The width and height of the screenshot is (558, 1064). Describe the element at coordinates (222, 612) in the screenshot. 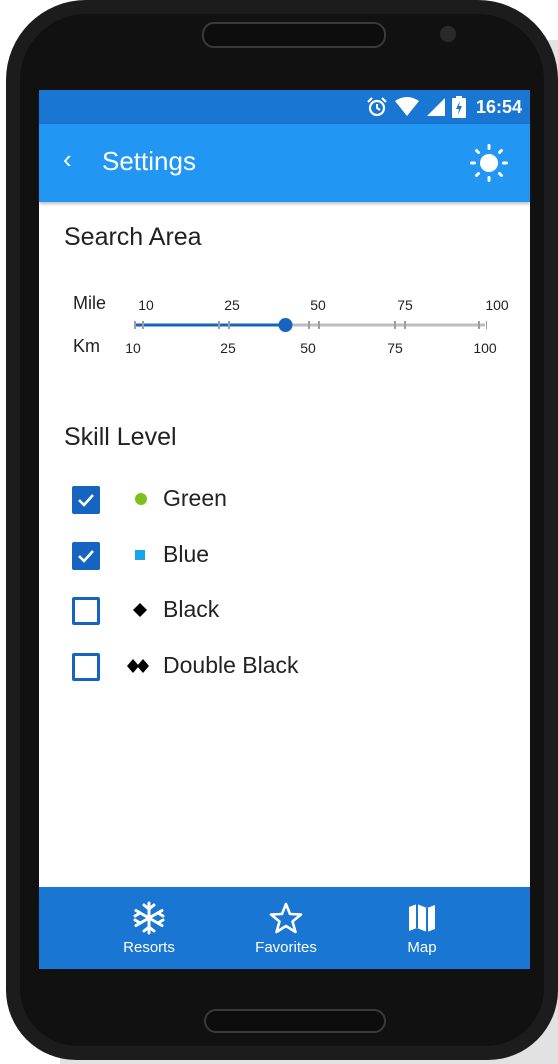

I see `skill-option-black: Black` at that location.